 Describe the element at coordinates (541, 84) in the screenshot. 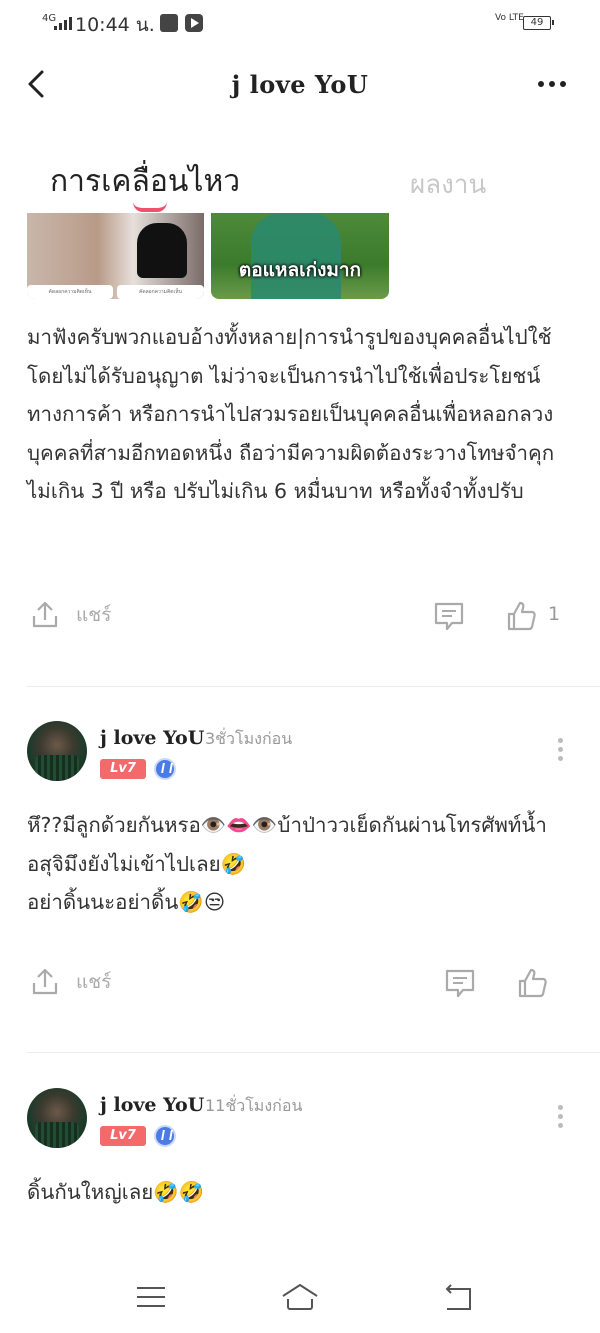

I see `more-horizontal-icon` at that location.